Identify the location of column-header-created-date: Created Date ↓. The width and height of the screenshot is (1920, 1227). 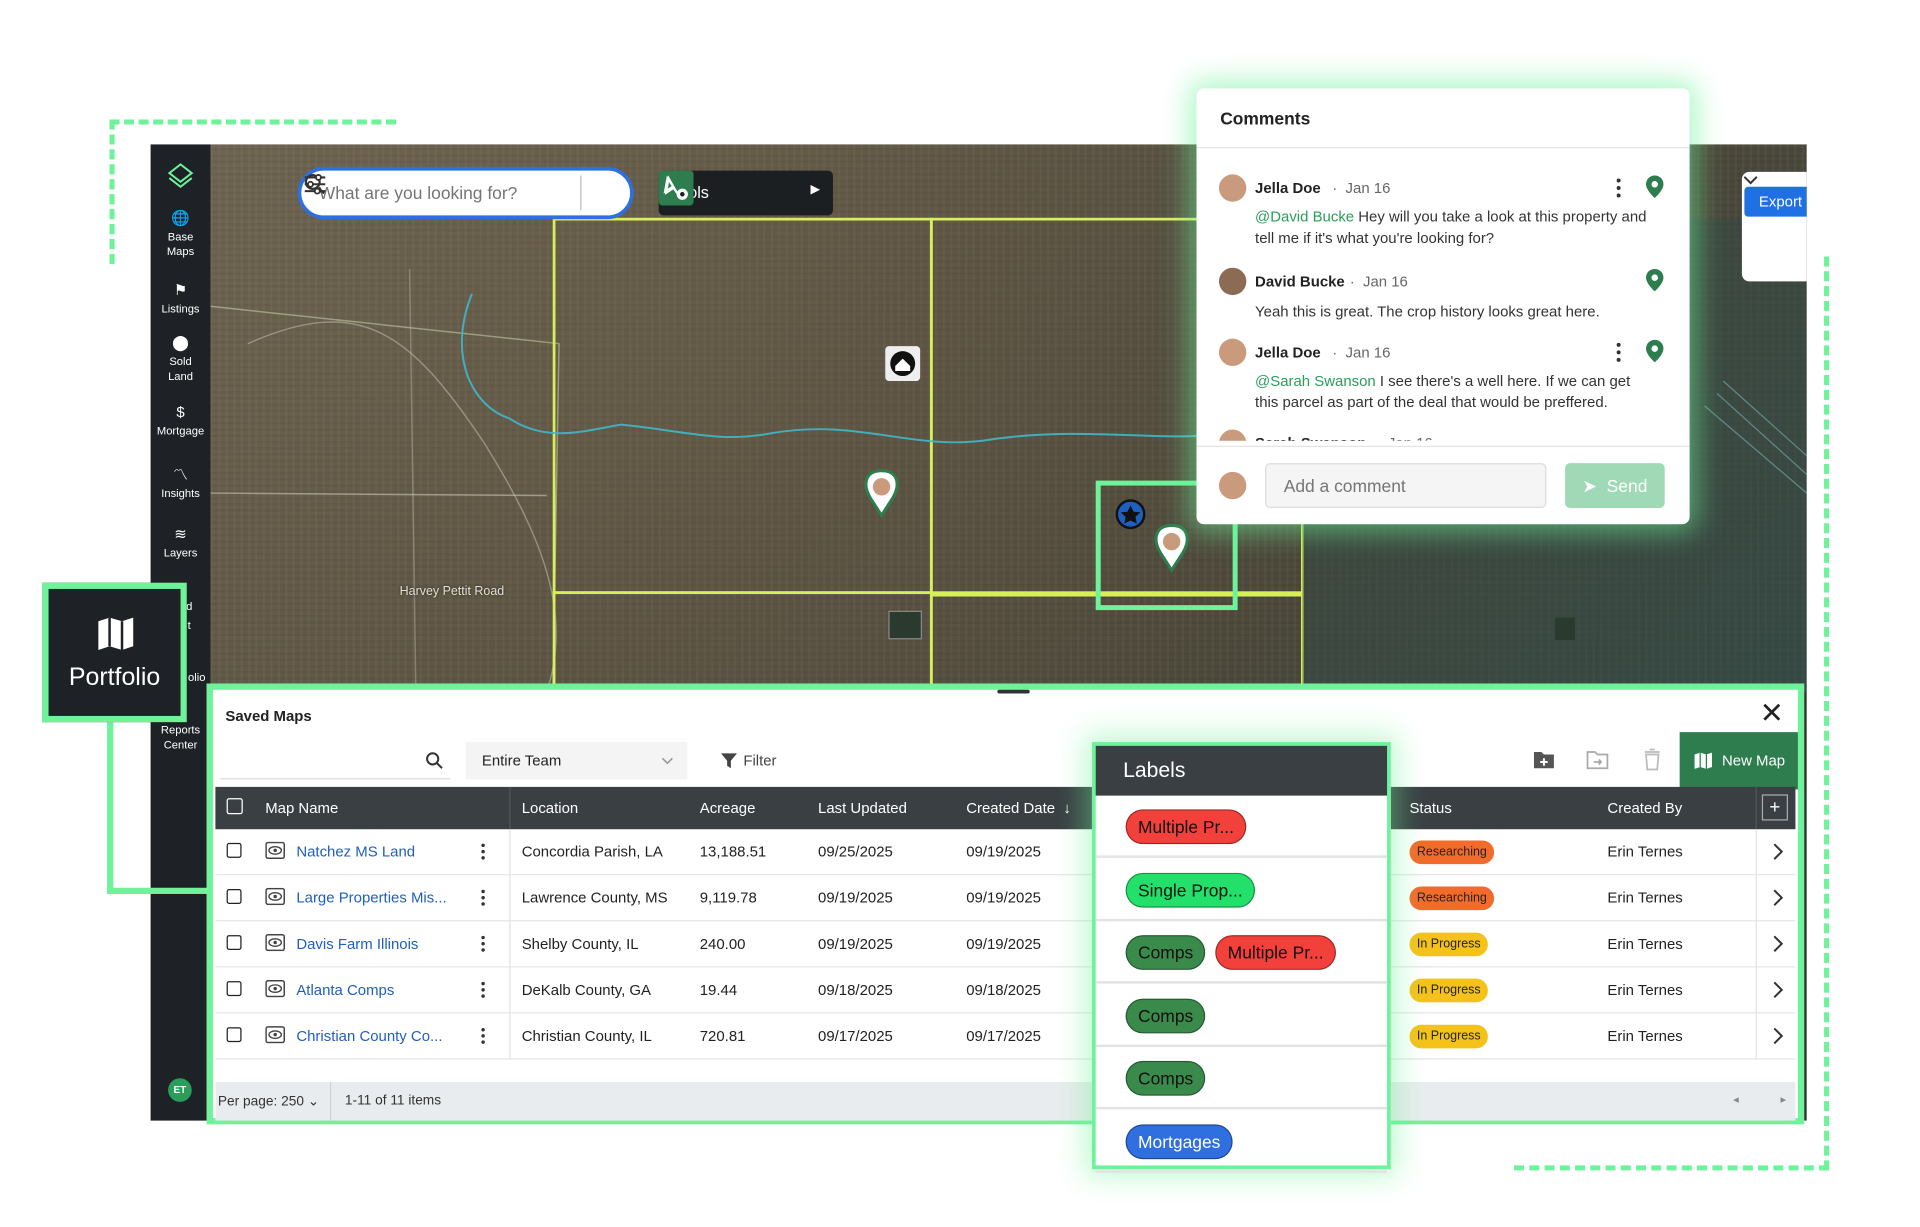
(1018, 807).